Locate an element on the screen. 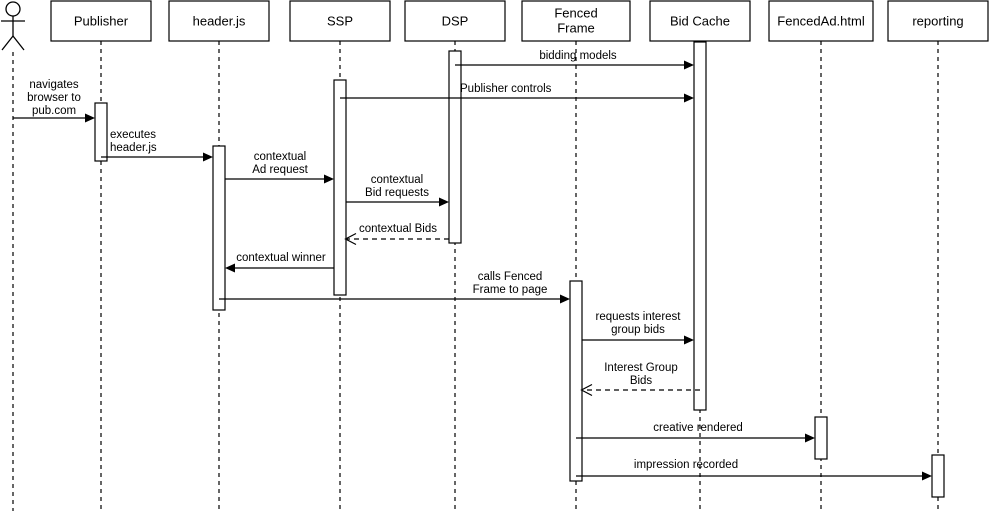 The height and width of the screenshot is (512, 991). lifeline-label-dsp: DSP is located at coordinates (455, 20).